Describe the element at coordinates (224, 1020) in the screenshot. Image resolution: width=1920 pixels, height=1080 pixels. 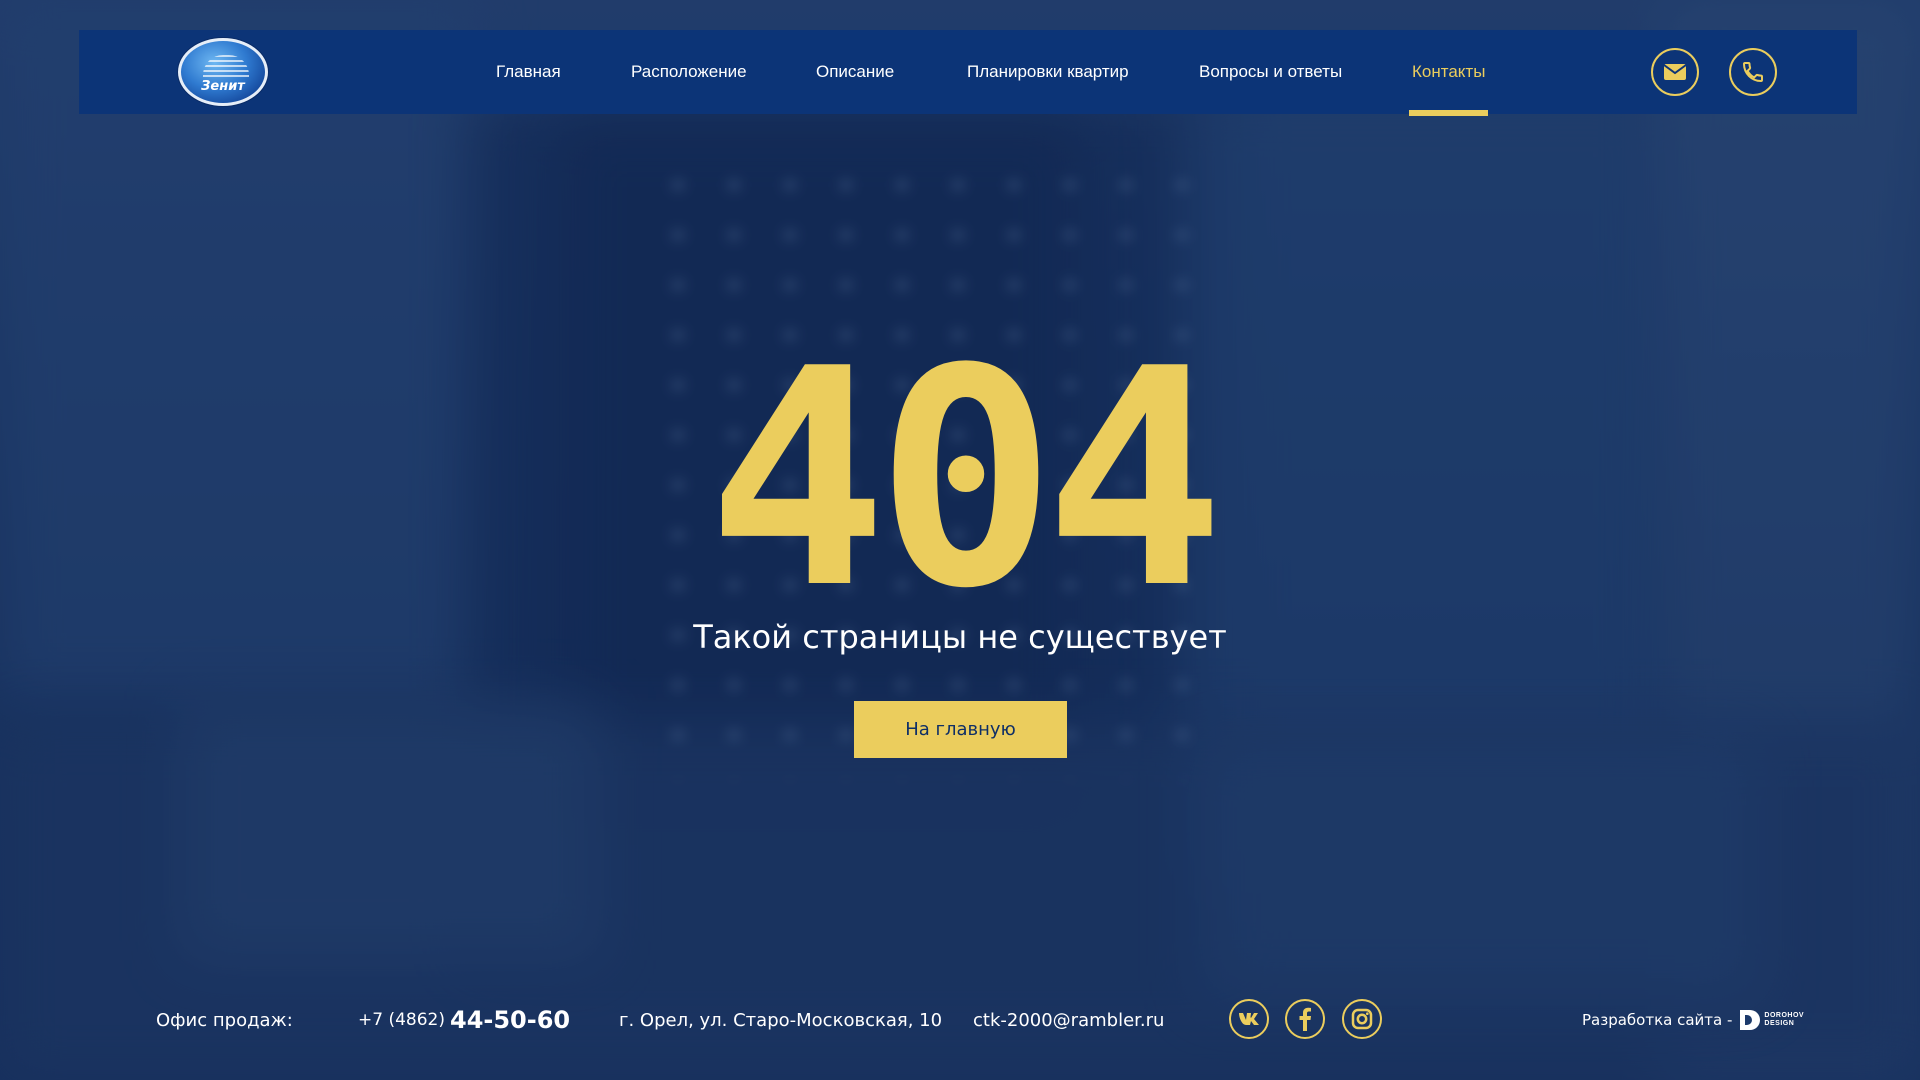
I see `office-label: Офис продаж:` at that location.